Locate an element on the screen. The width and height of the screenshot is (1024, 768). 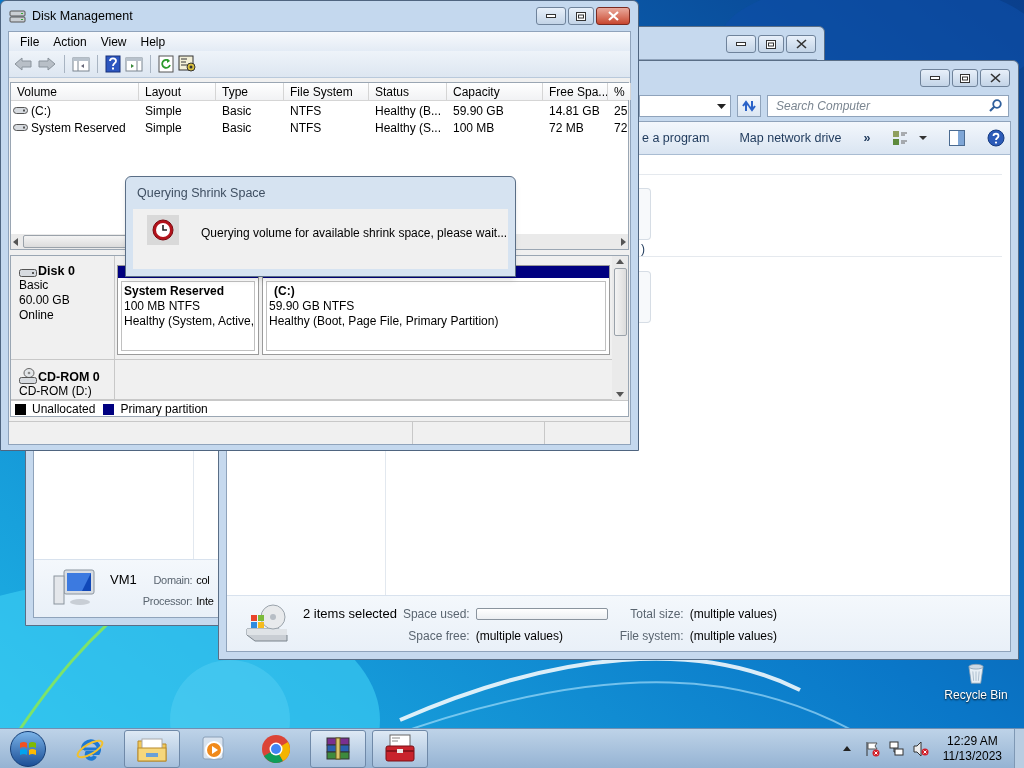
computer-name: VM1 is located at coordinates (123, 580).